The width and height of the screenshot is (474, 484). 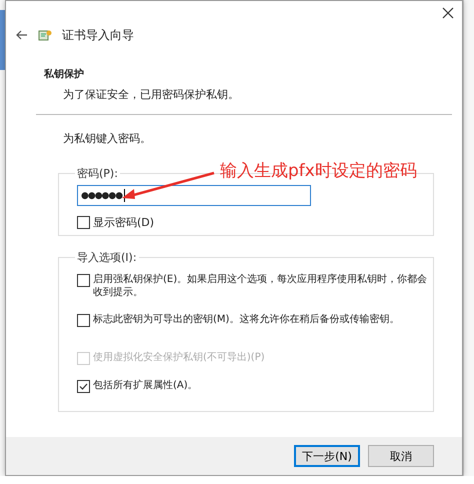 What do you see at coordinates (97, 173) in the screenshot?
I see `group-legend: 密码(P):` at bounding box center [97, 173].